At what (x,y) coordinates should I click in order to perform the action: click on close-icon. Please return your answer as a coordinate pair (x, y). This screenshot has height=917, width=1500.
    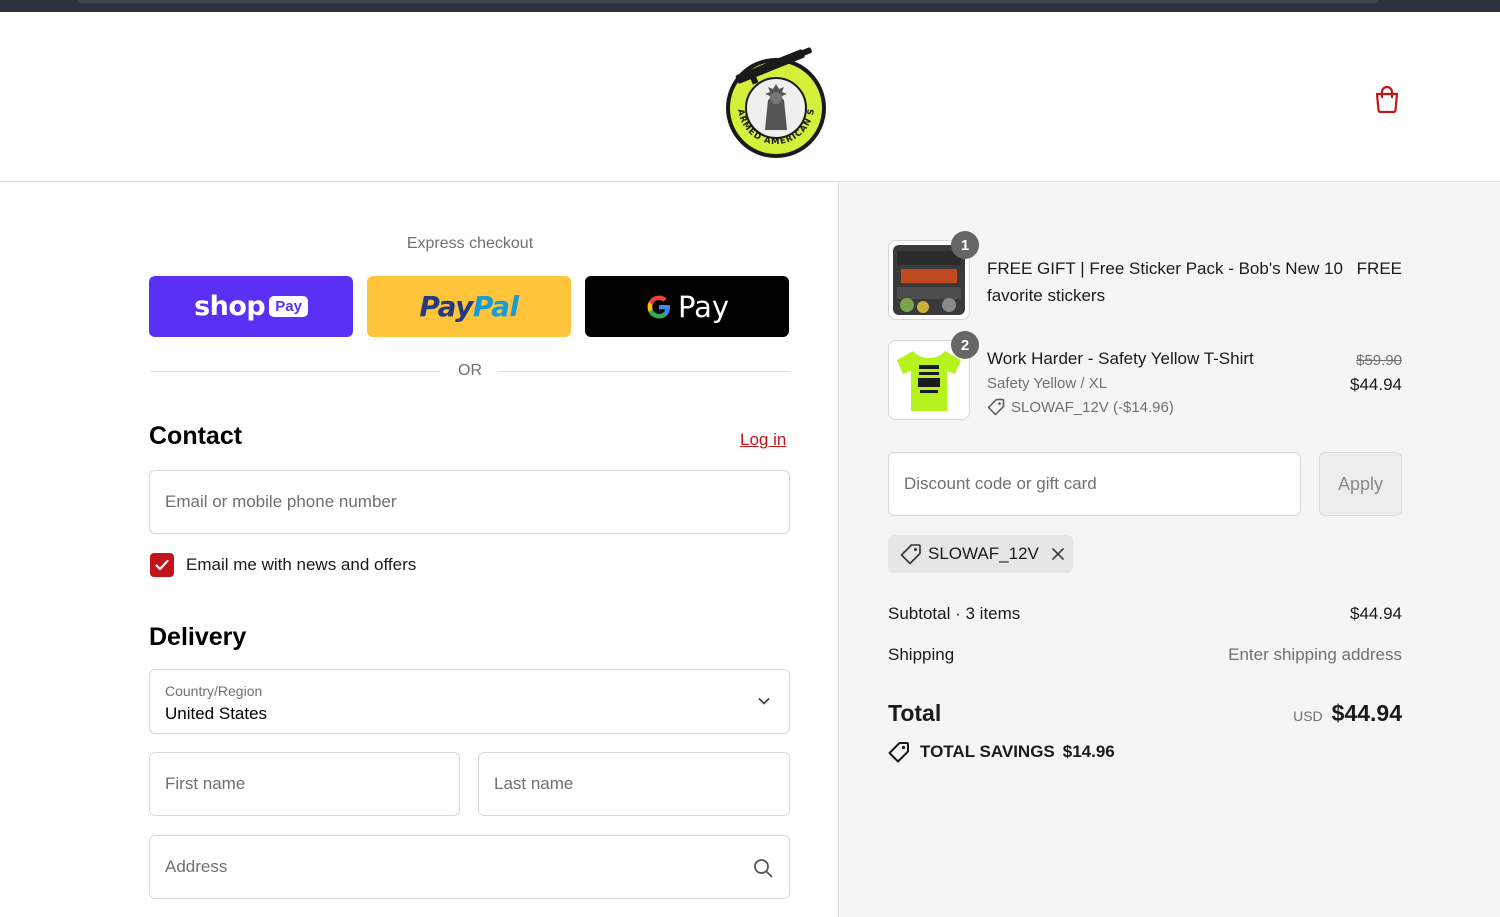
    Looking at the image, I should click on (1057, 554).